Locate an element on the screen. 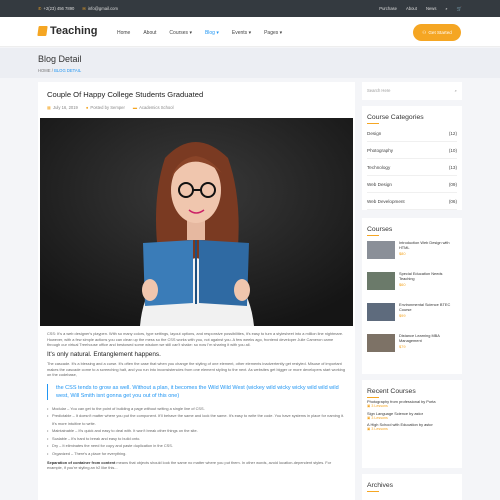 Image resolution: width=500 pixels, height=500 pixels. folder-icon: ▬ is located at coordinates (135, 107).